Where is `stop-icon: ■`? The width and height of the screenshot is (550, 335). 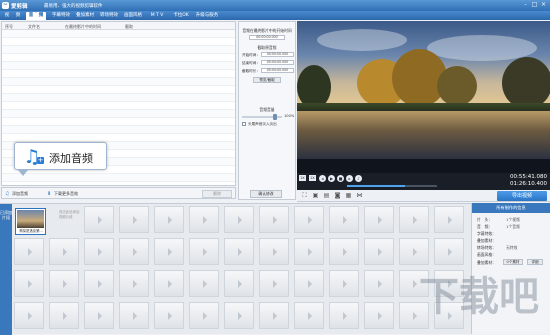
stop-icon: ■ is located at coordinates (340, 178).